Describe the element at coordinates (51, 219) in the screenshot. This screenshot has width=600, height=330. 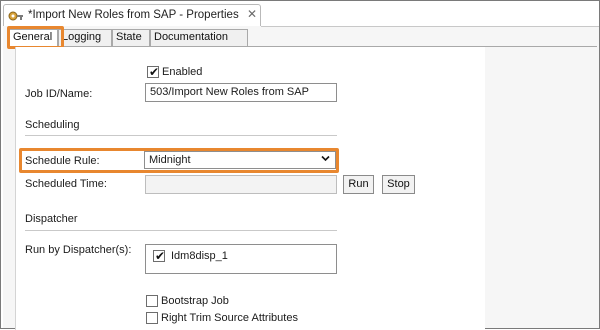
I see `dispatcher-heading: Dispatcher` at that location.